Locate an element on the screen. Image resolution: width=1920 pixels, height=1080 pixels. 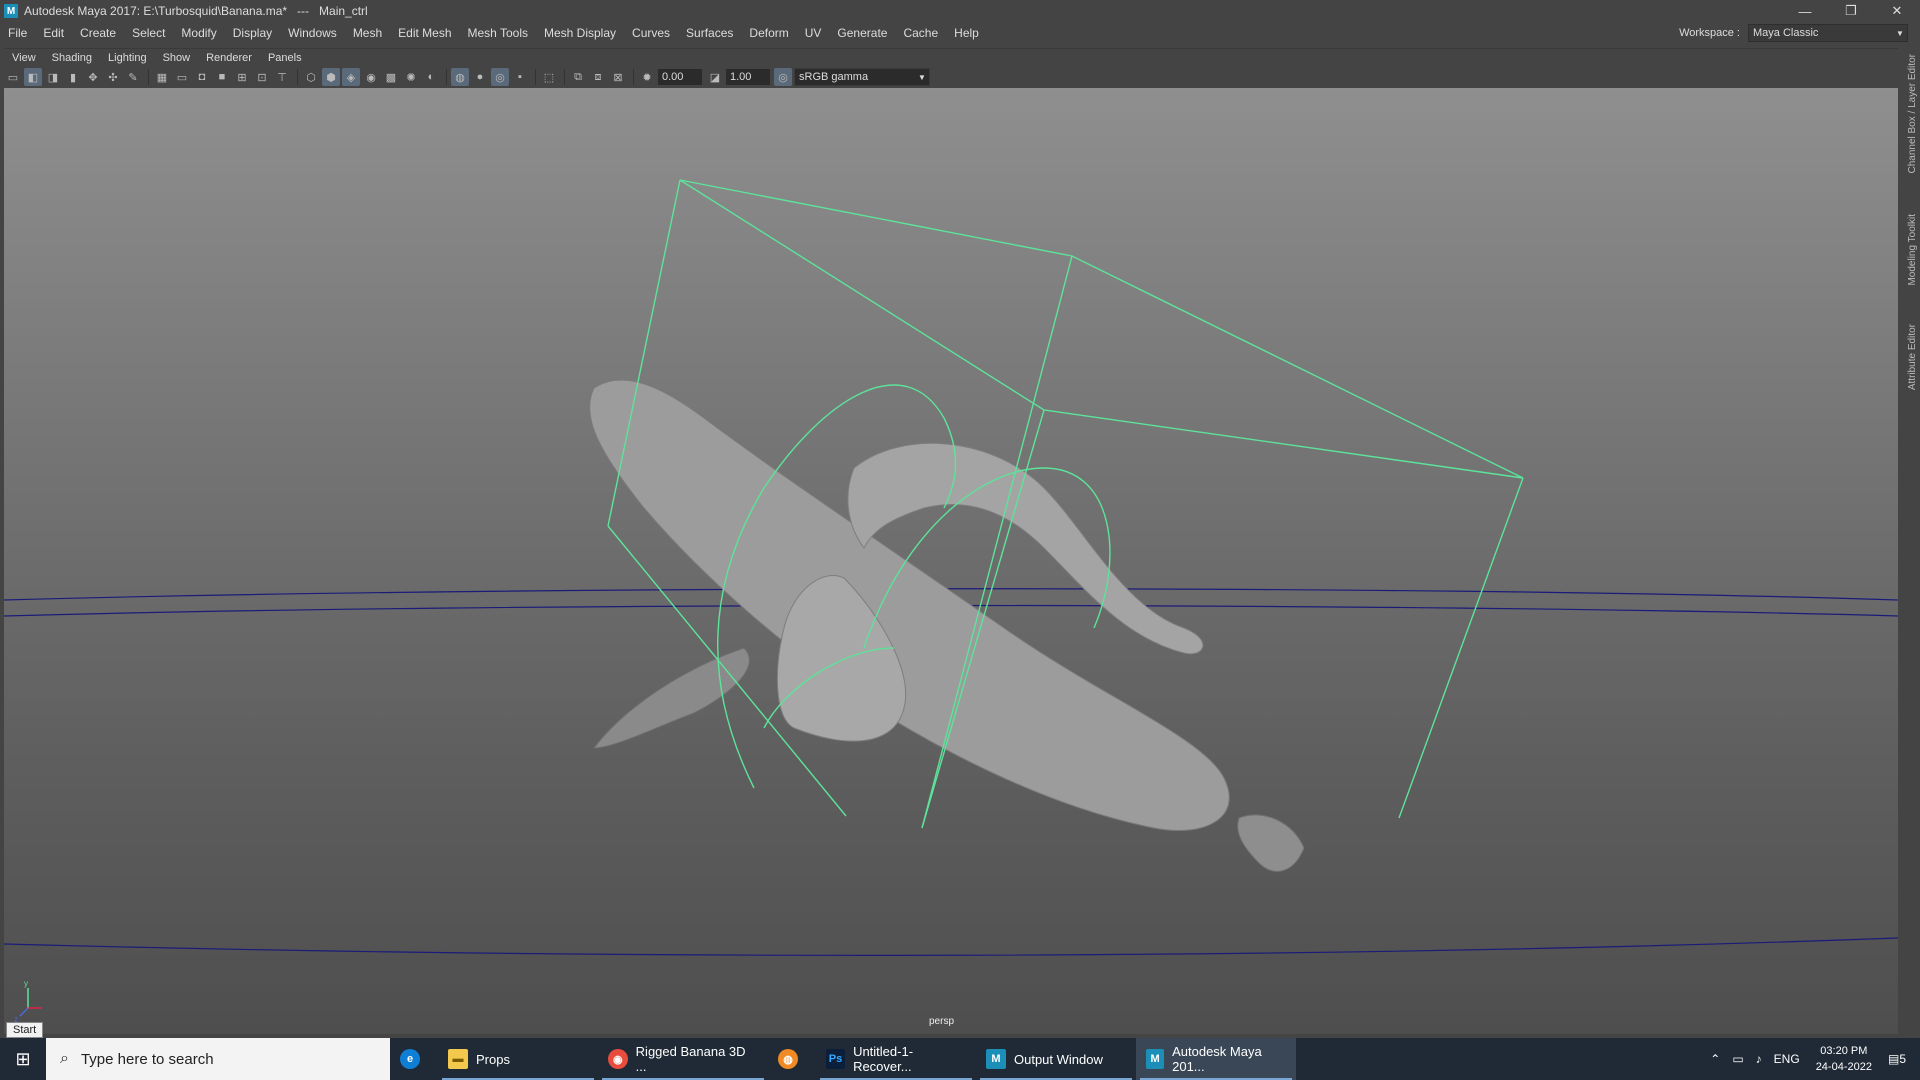
menu-edit-mesh: Edit Mesh is located at coordinates (424, 33).